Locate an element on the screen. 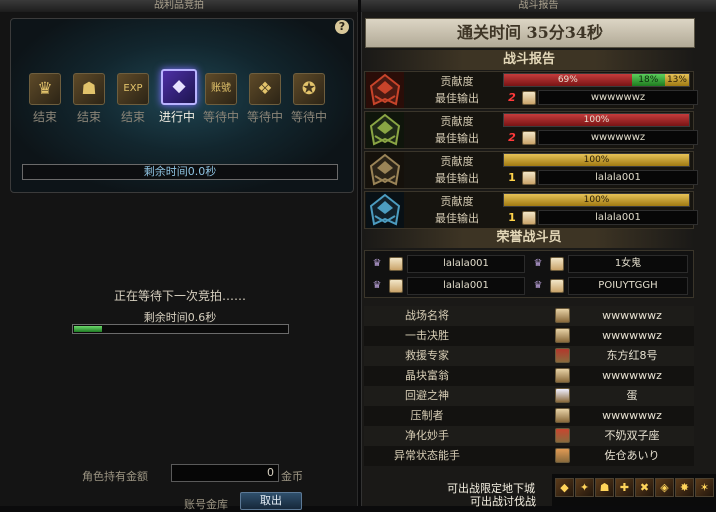  hotbar-skill-icon: ☗ is located at coordinates (604, 487).